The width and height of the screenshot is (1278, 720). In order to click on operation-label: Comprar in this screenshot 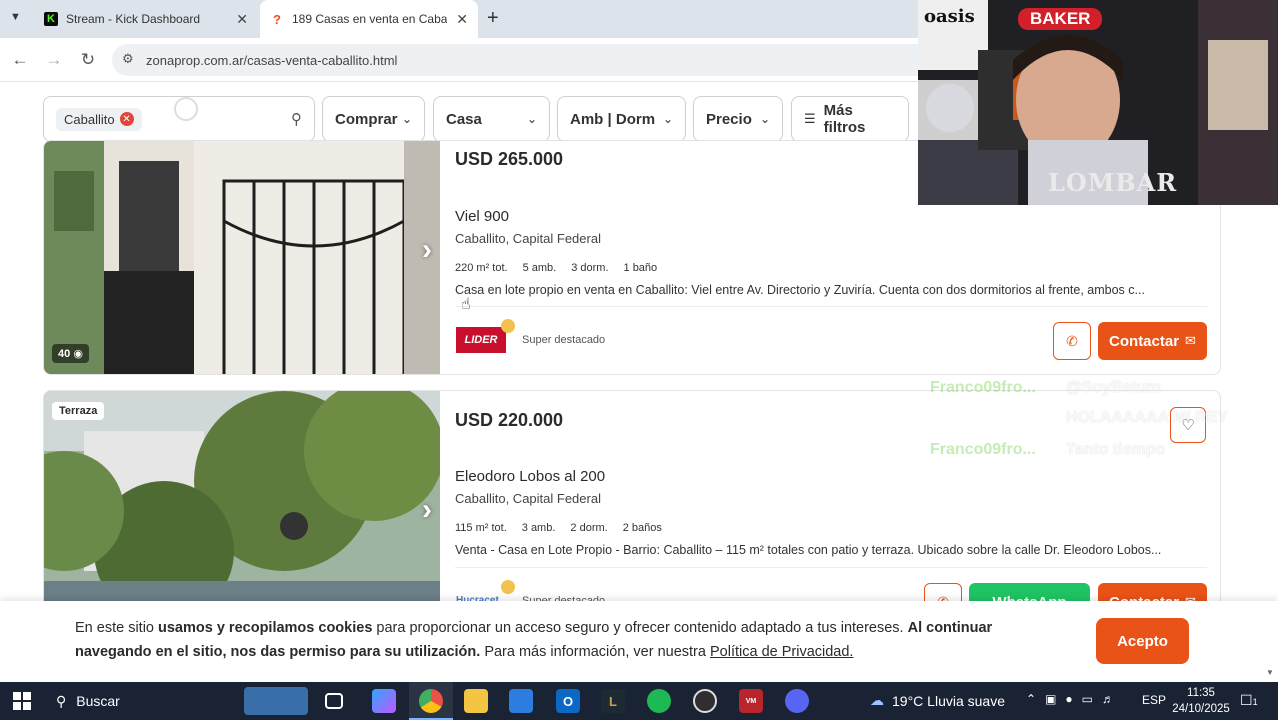, I will do `click(366, 119)`.